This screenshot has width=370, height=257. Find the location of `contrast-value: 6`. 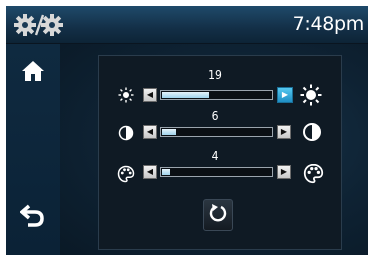

contrast-value: 6 is located at coordinates (215, 116).